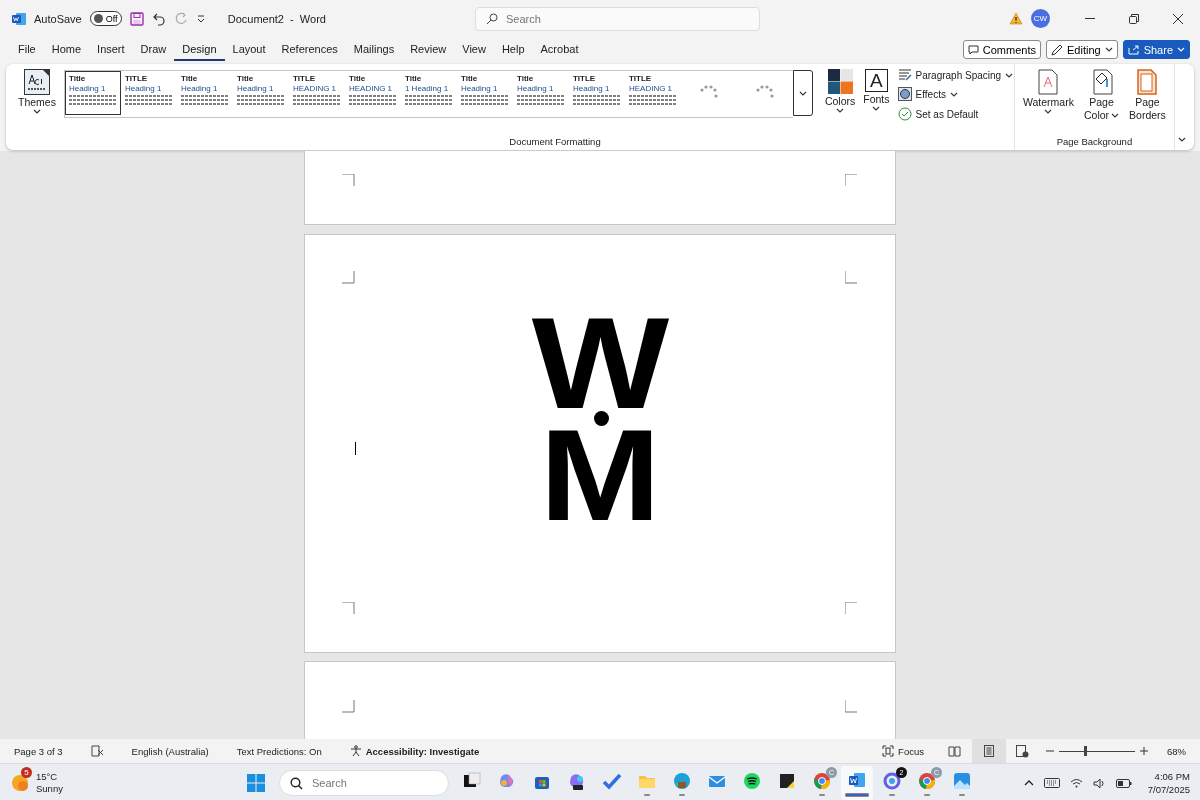 Image resolution: width=1200 pixels, height=800 pixels. What do you see at coordinates (38, 751) in the screenshot?
I see `page-count: Page 3 of 3` at bounding box center [38, 751].